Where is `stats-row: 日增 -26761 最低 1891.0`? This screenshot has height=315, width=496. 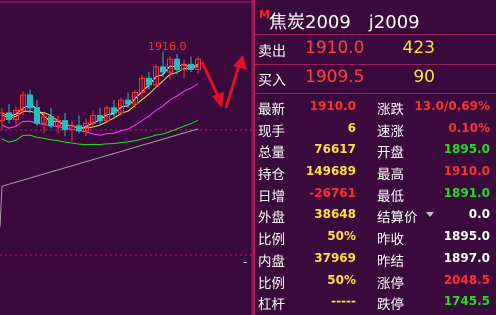
stats-row: 日增 -26761 最低 1891.0 is located at coordinates (375, 194).